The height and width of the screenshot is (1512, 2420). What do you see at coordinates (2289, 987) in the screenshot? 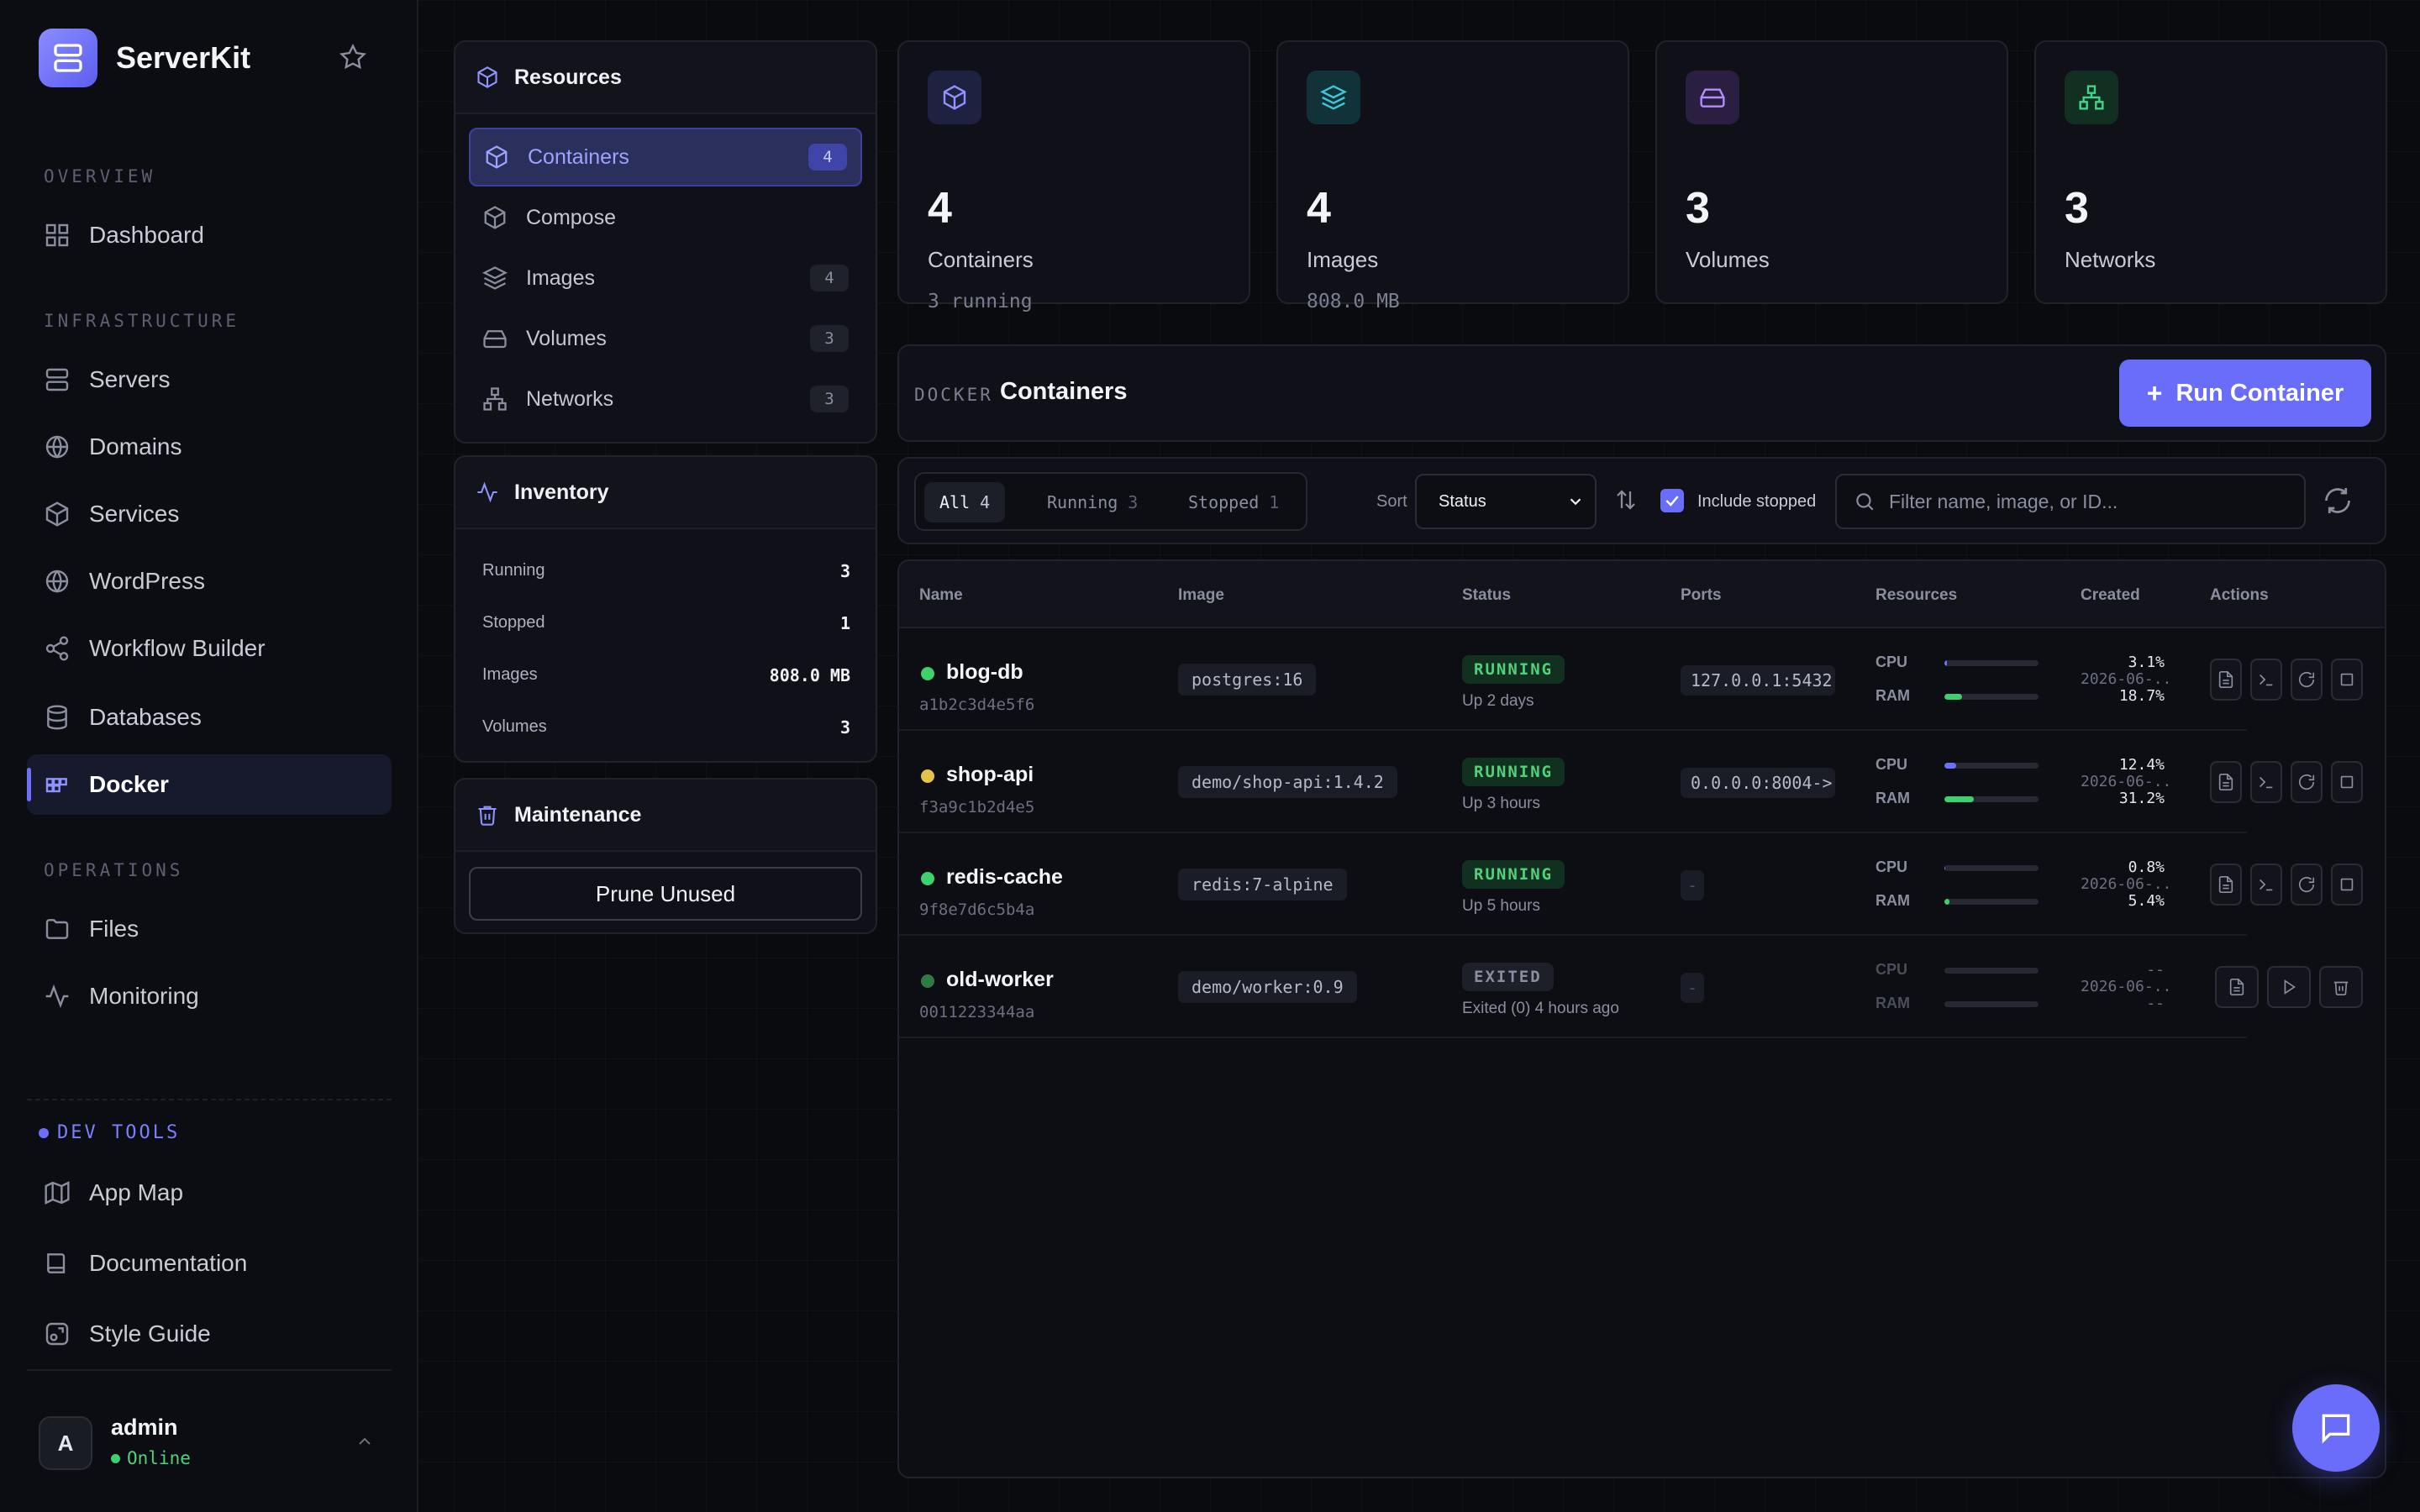
I see `start-button` at bounding box center [2289, 987].